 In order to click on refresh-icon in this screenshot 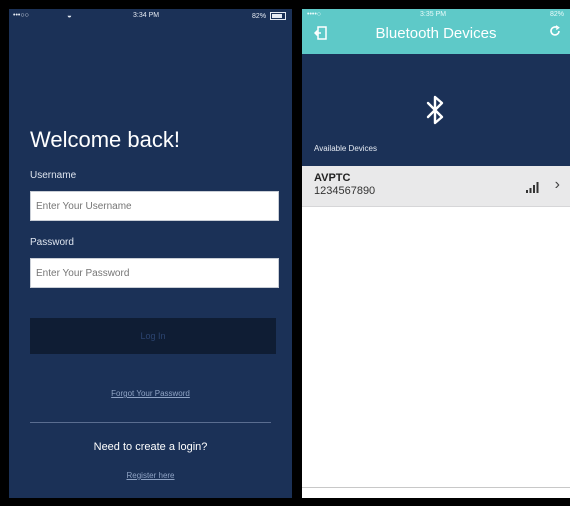, I will do `click(555, 33)`.